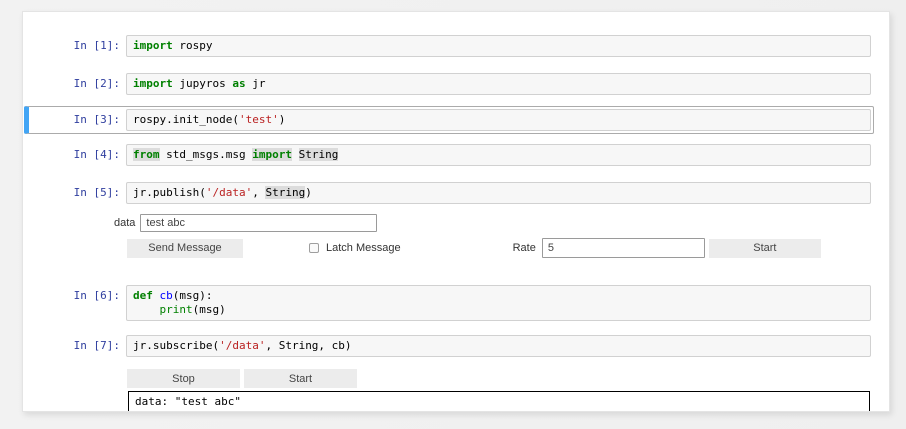 The height and width of the screenshot is (429, 906). Describe the element at coordinates (96, 345) in the screenshot. I see `input-prompt: In [7]:` at that location.